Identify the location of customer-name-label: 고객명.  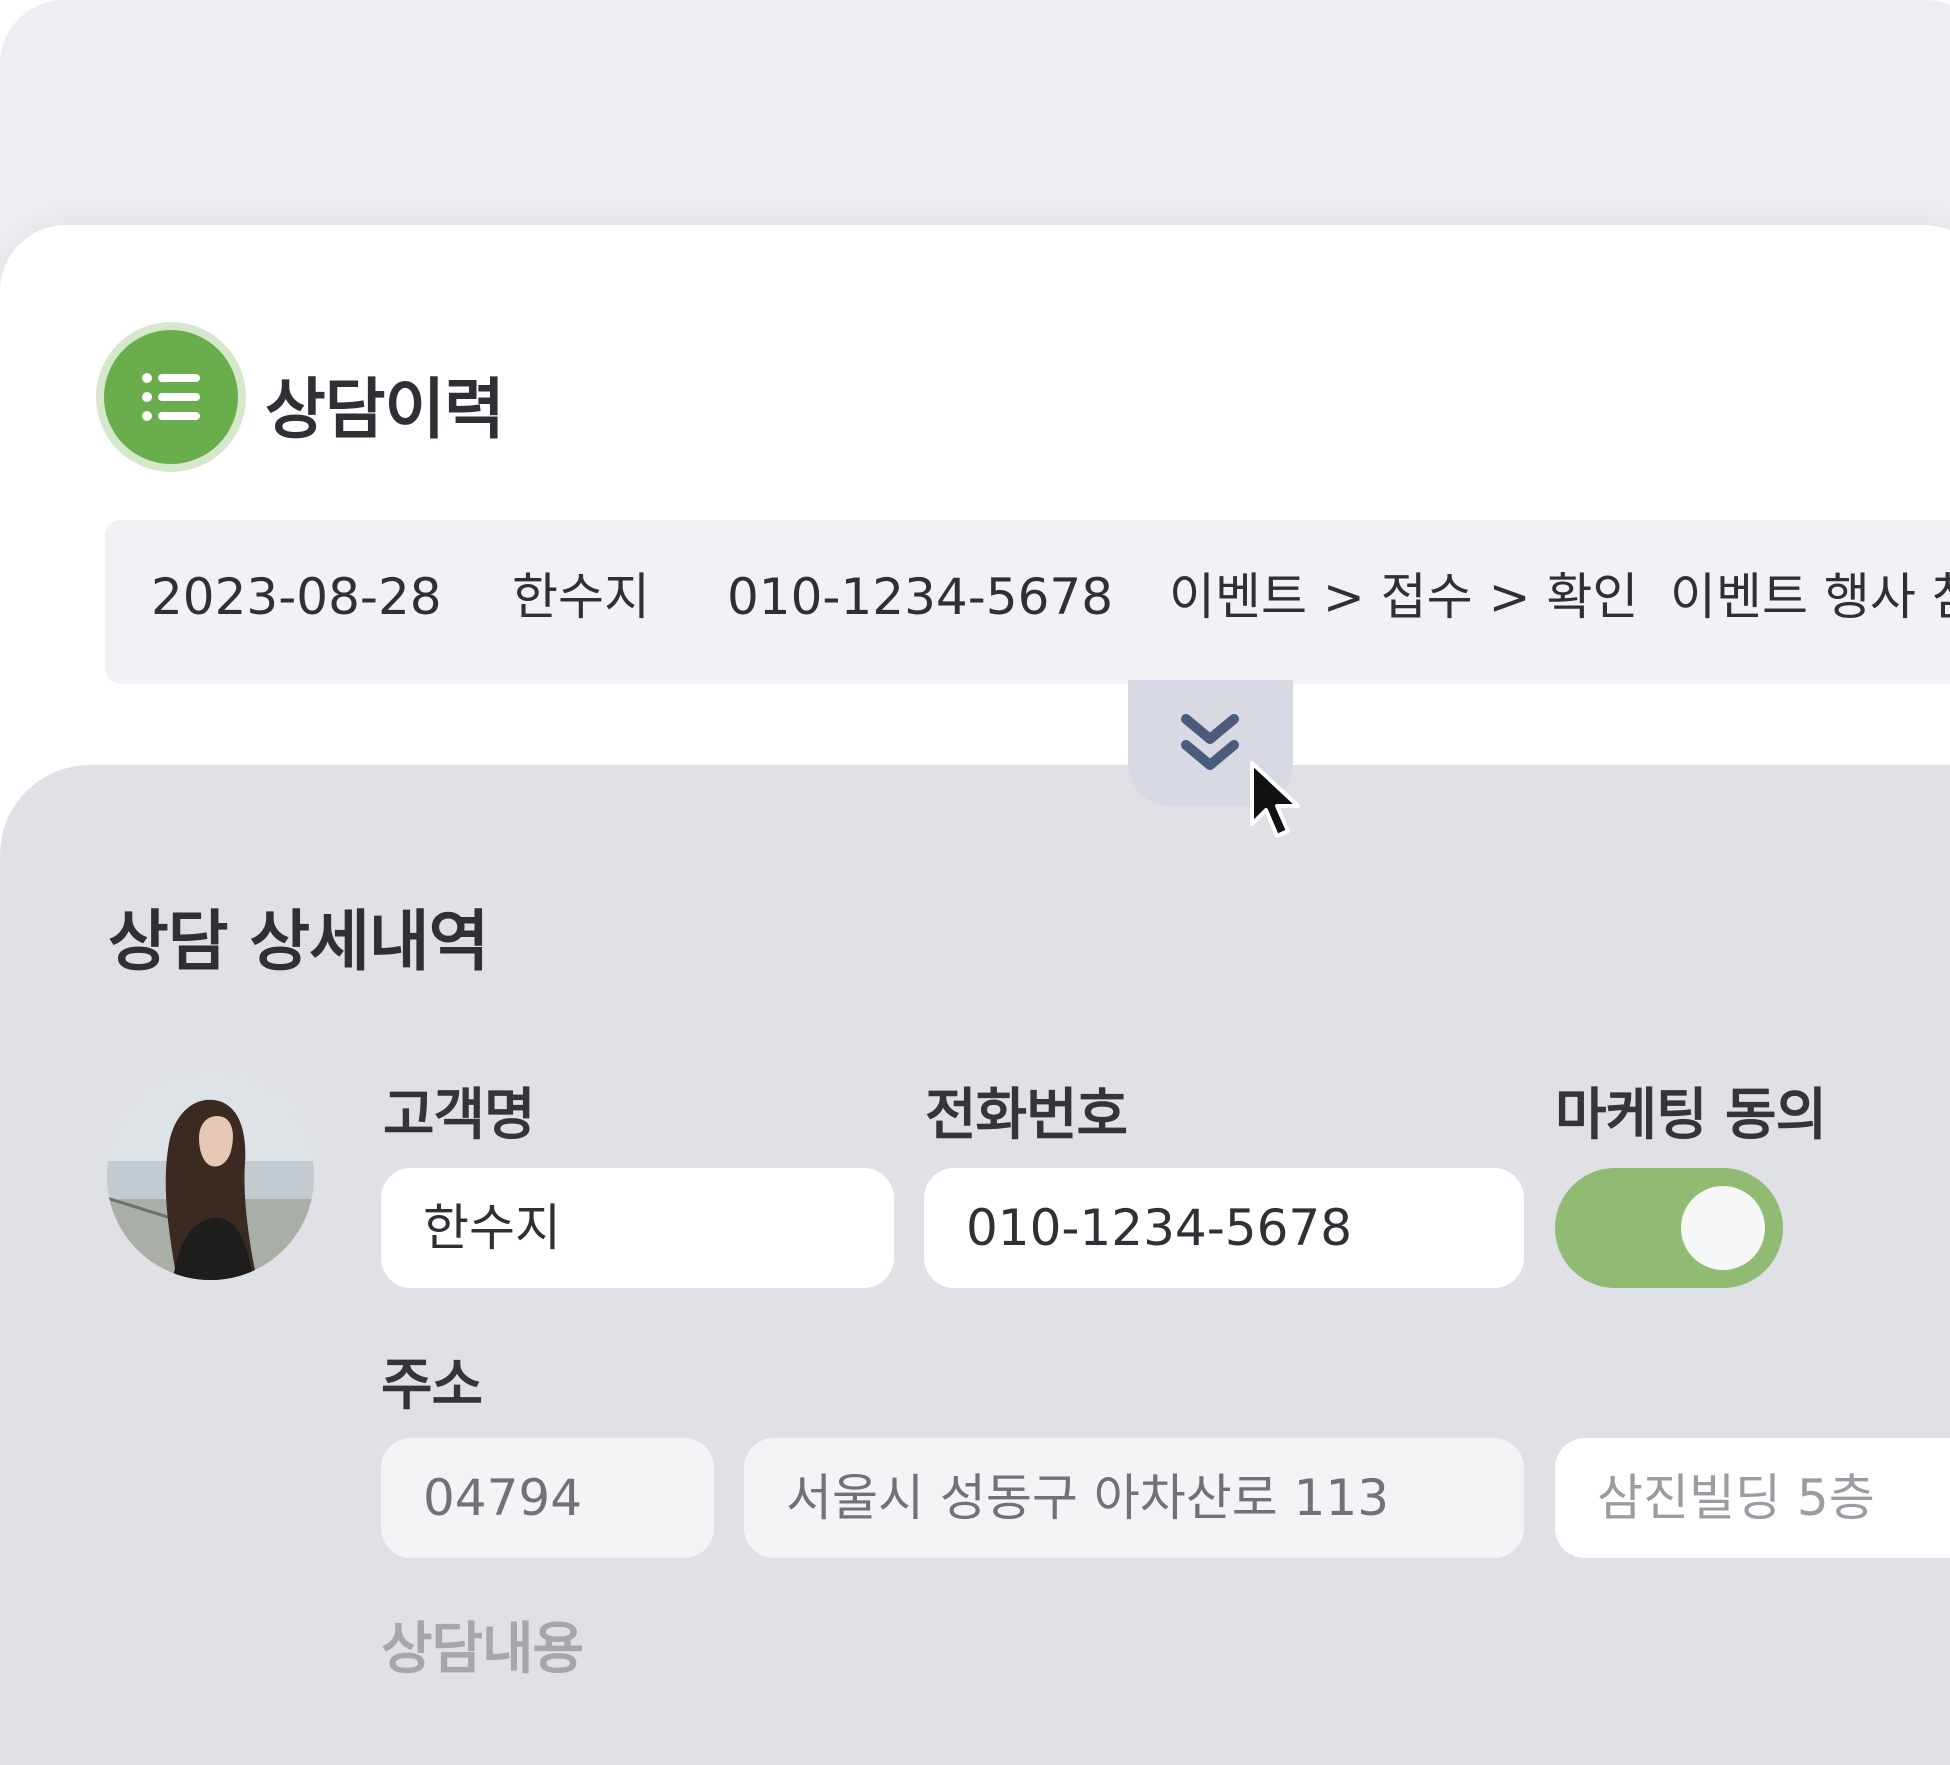
(459, 1115).